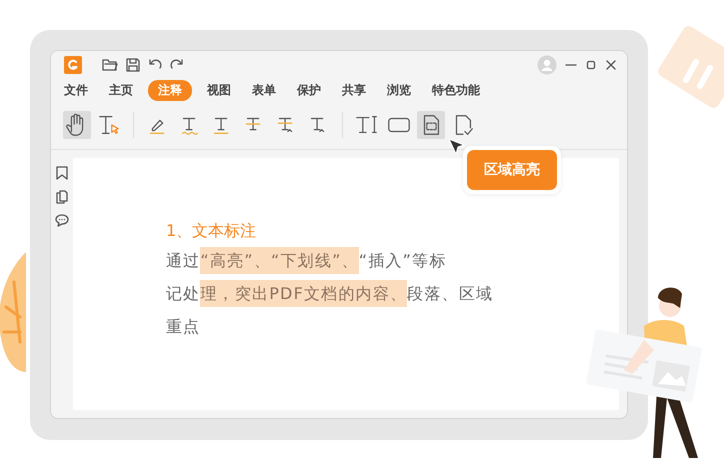  What do you see at coordinates (512, 170) in the screenshot?
I see `area-highlight-tooltip: 区域高亮` at bounding box center [512, 170].